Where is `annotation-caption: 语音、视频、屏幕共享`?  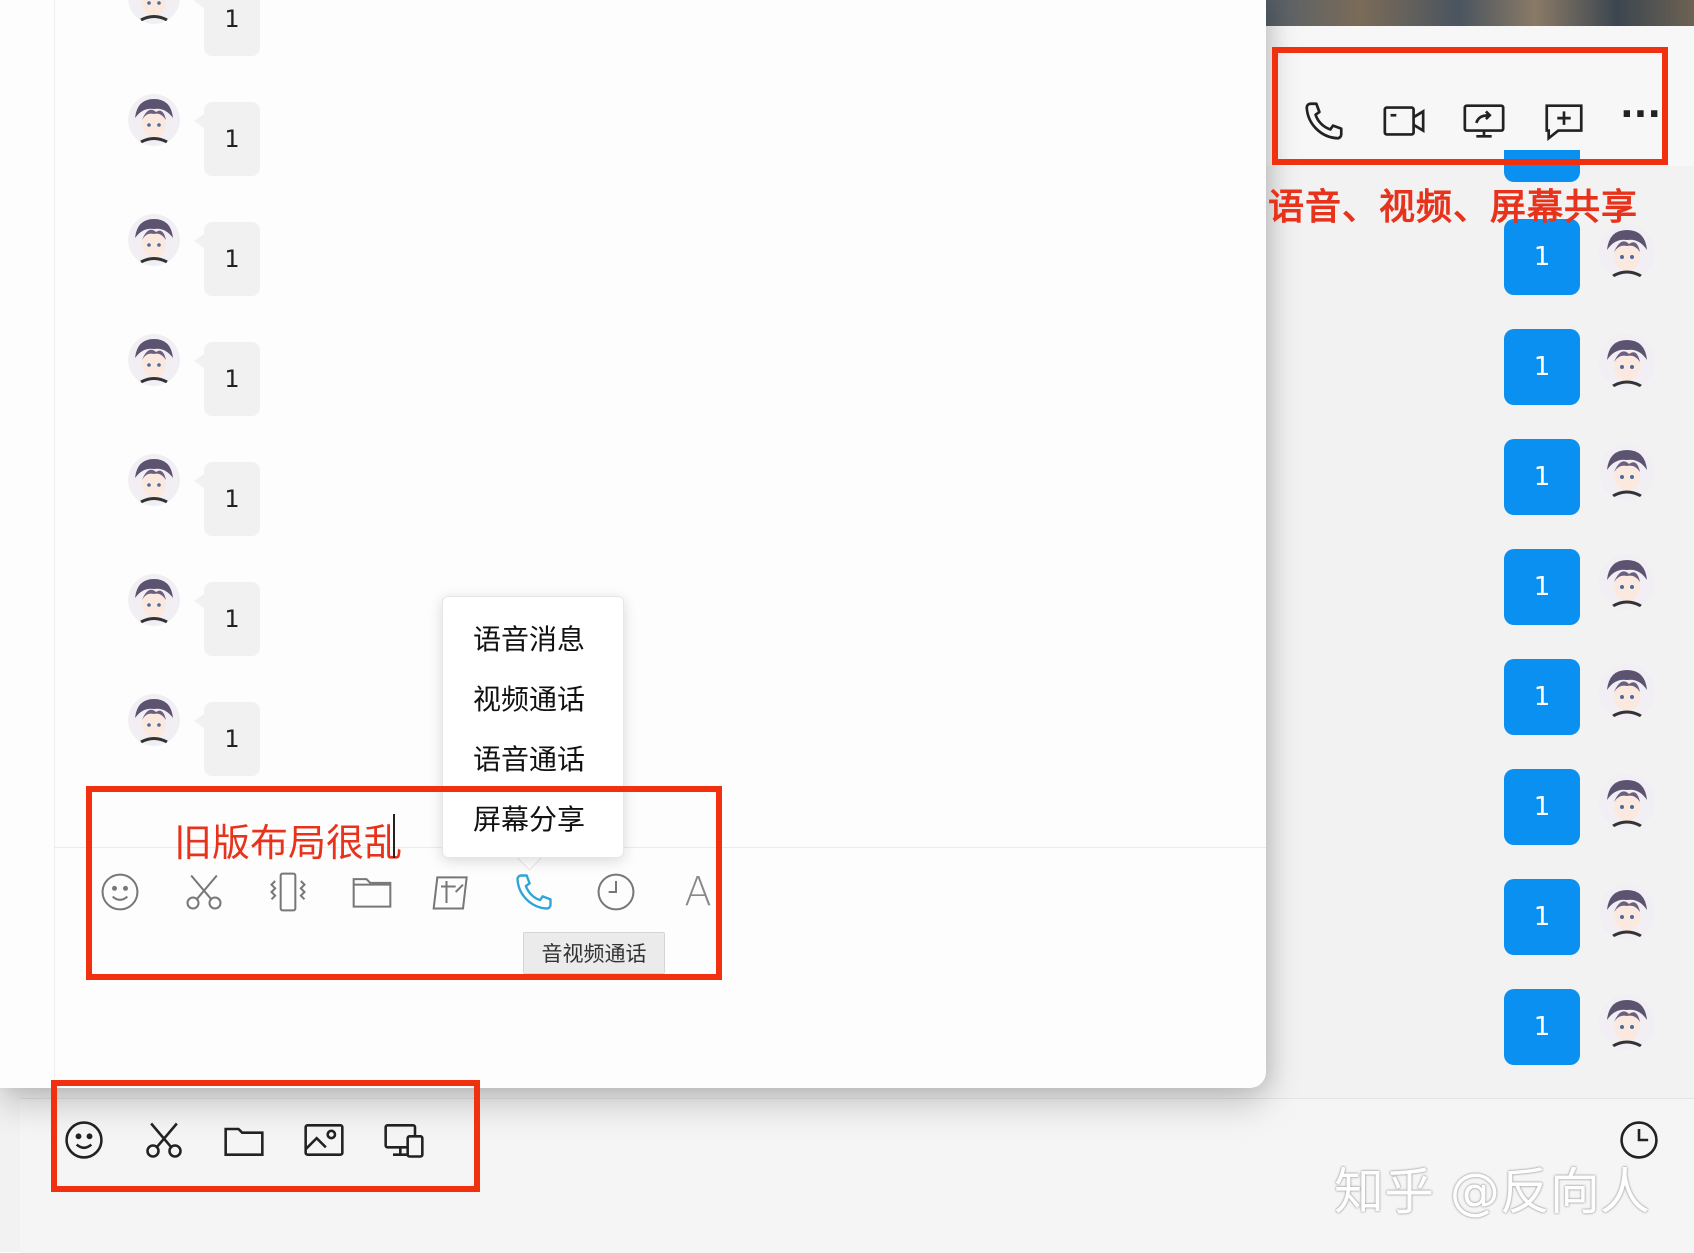 annotation-caption: 语音、视频、屏幕共享 is located at coordinates (1453, 207).